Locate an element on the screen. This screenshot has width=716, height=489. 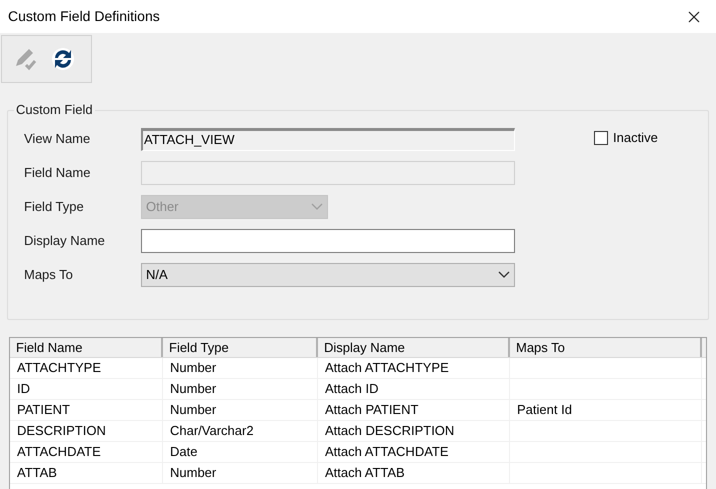
field-label: Field Name is located at coordinates (58, 173).